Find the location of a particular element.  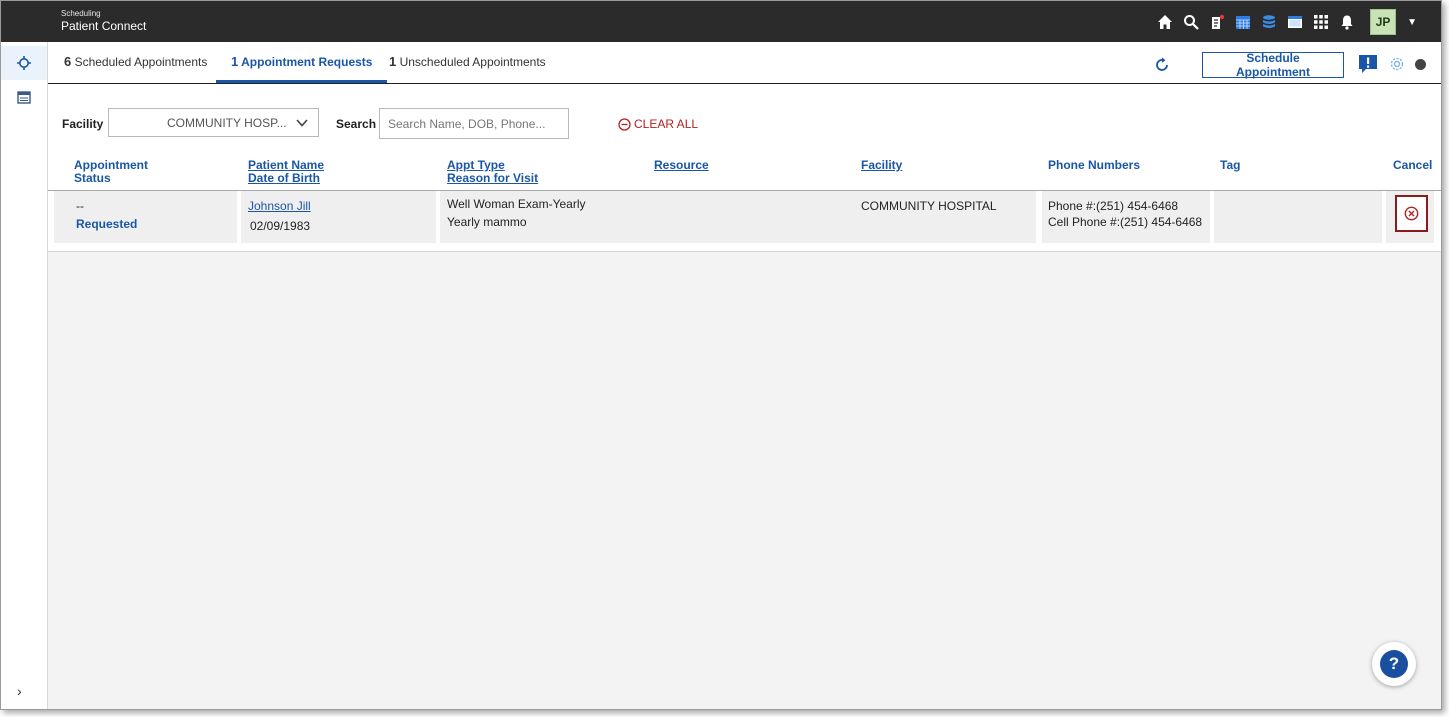

top-icons: JP ▼ is located at coordinates (1286, 22).